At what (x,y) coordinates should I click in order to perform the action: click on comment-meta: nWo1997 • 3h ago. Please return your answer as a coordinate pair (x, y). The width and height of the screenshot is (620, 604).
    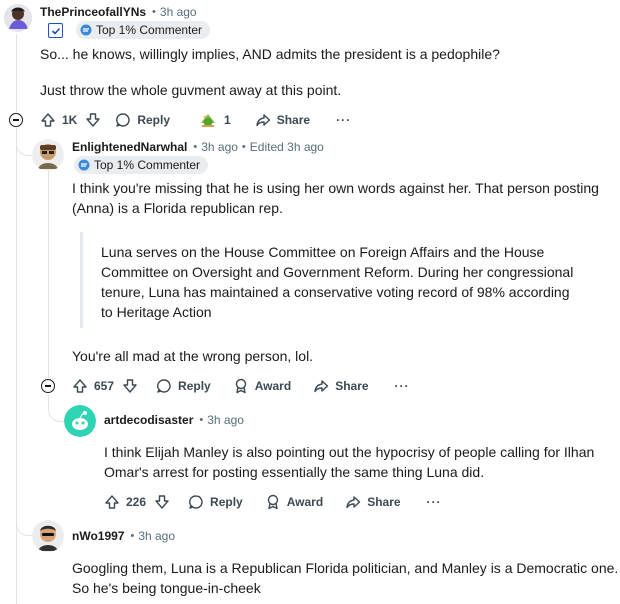
    Looking at the image, I should click on (123, 536).